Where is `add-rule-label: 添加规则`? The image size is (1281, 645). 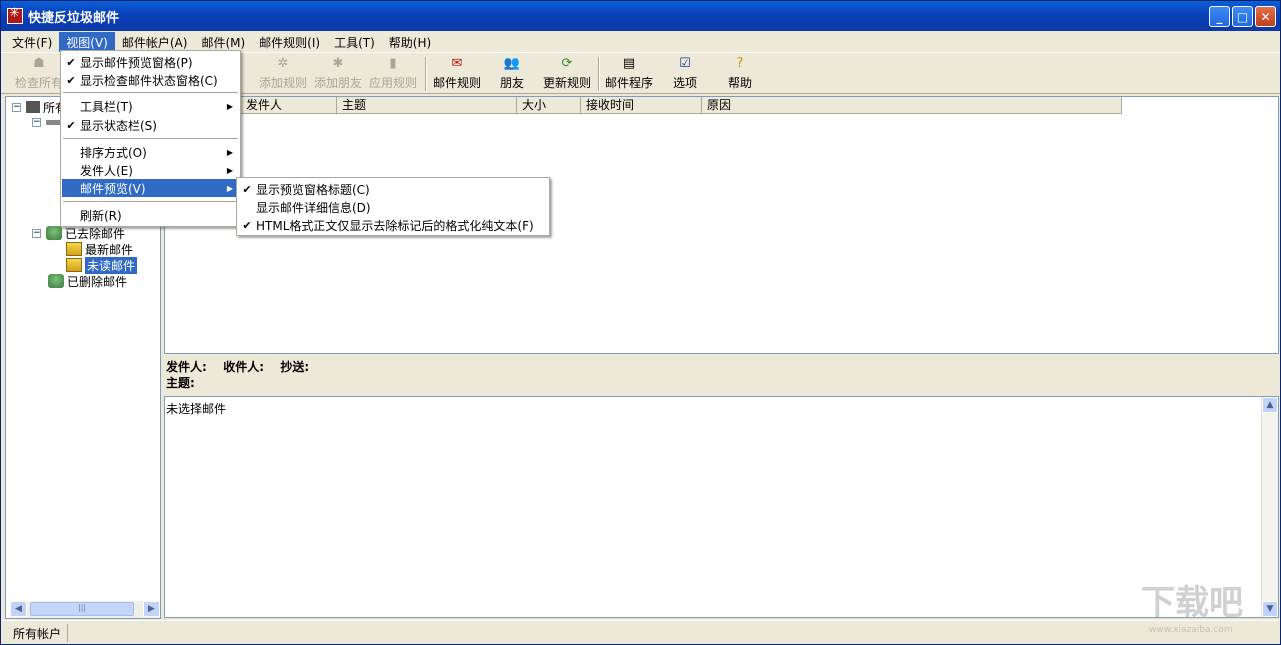
add-rule-label: 添加规则 is located at coordinates (283, 83).